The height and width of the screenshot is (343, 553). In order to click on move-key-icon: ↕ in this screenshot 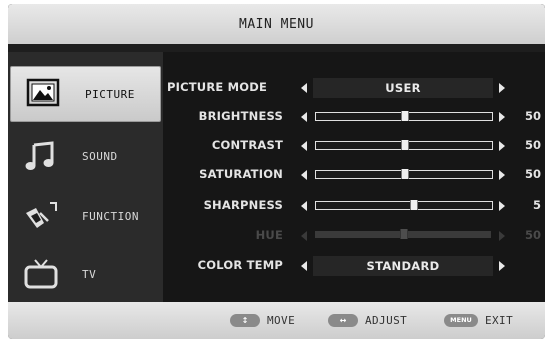, I will do `click(245, 320)`.